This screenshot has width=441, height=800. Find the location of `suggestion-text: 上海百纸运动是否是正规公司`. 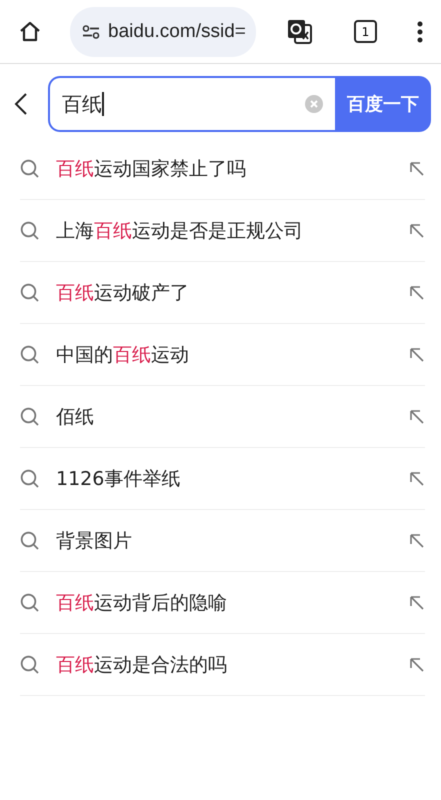

suggestion-text: 上海百纸运动是否是正规公司 is located at coordinates (224, 231).